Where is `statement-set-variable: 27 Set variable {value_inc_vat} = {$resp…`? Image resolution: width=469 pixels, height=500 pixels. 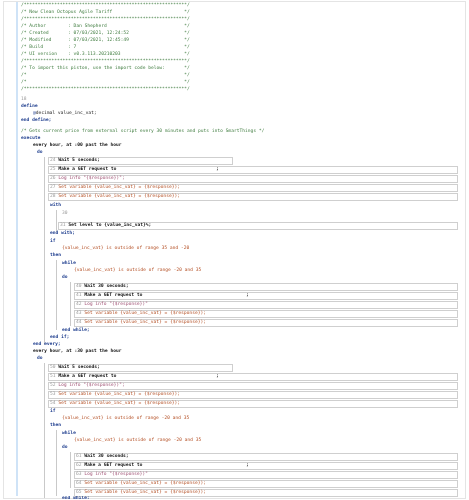
statement-set-variable: 27 Set variable {value_inc_vat} = {$resp… is located at coordinates (115, 188).